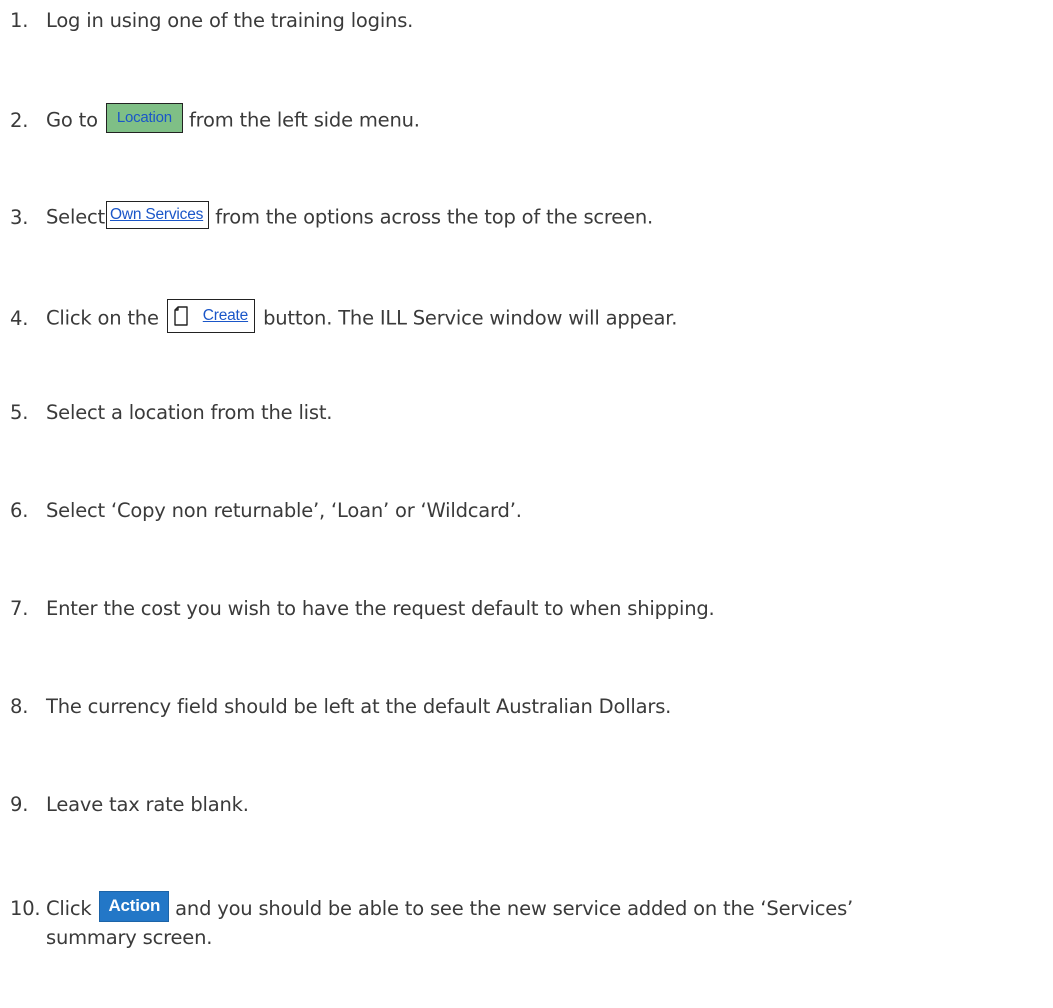  I want to click on step-5: 5. Select a location from the list., so click(171, 413).